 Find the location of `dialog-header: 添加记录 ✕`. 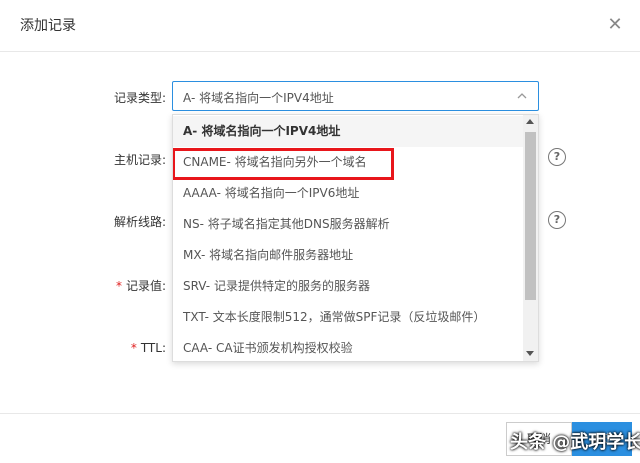

dialog-header: 添加记录 ✕ is located at coordinates (320, 26).